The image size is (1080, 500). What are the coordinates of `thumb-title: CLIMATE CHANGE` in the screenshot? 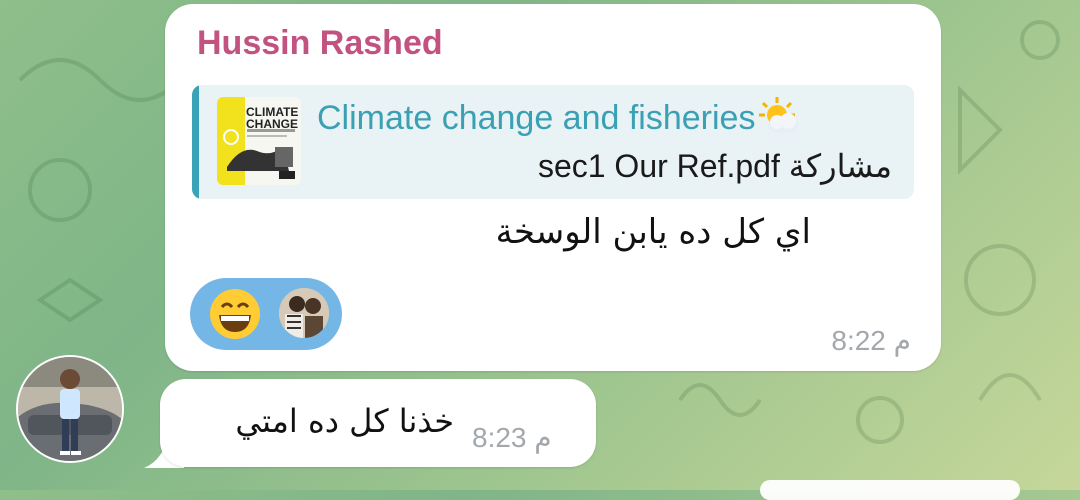 It's located at (272, 118).